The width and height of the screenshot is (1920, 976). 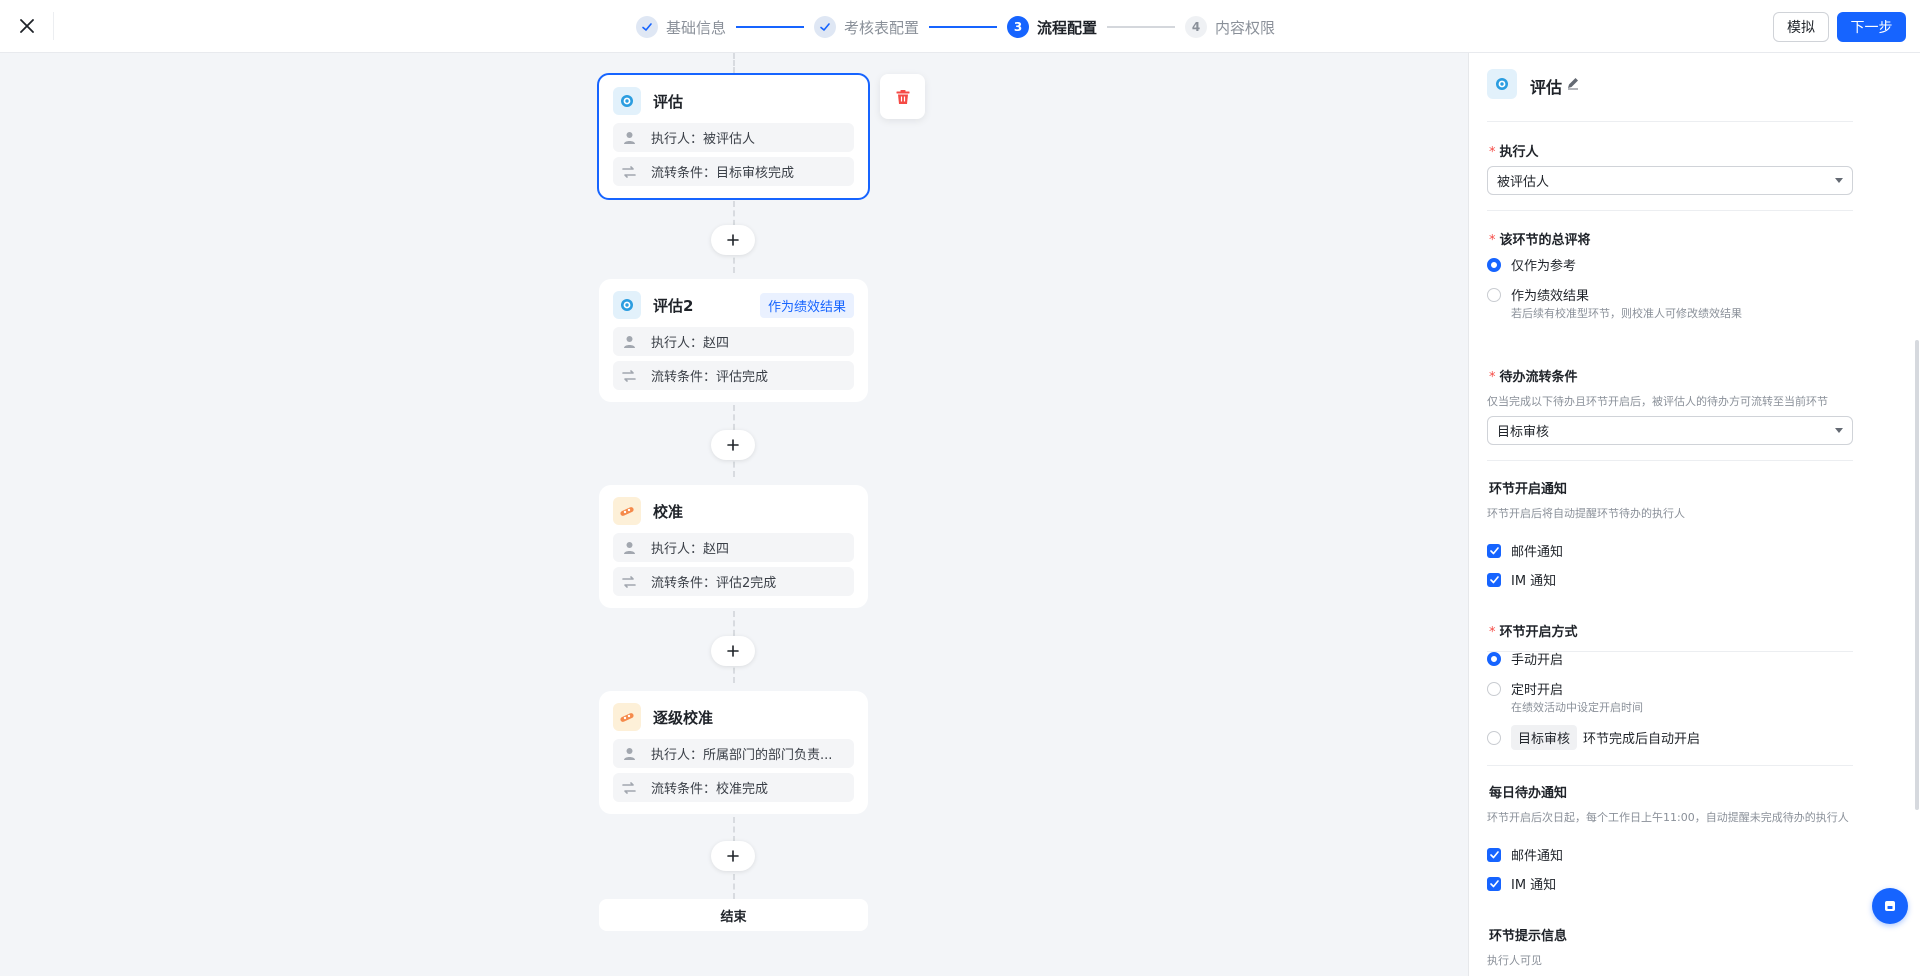 What do you see at coordinates (1593, 737) in the screenshot?
I see `radio-auto-start: 目标审核 环节完成后自动开启` at bounding box center [1593, 737].